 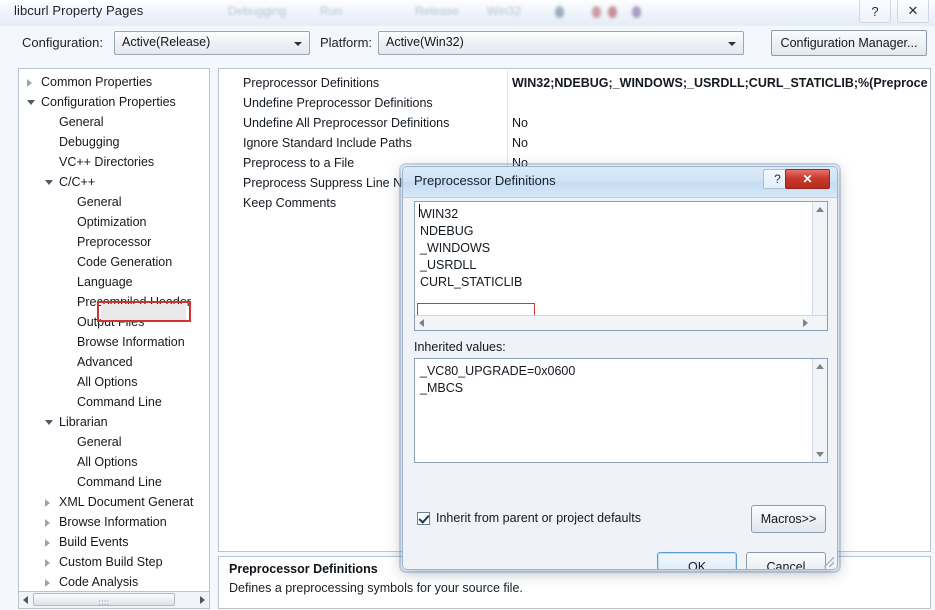 I want to click on inherited-value-line: _VC80_UPGRADE=0x0600, so click(x=498, y=371).